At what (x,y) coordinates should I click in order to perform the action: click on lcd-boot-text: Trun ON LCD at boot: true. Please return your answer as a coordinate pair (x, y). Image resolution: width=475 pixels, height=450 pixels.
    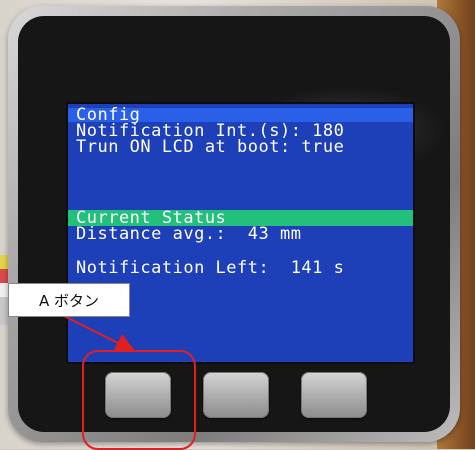
    Looking at the image, I should click on (210, 147).